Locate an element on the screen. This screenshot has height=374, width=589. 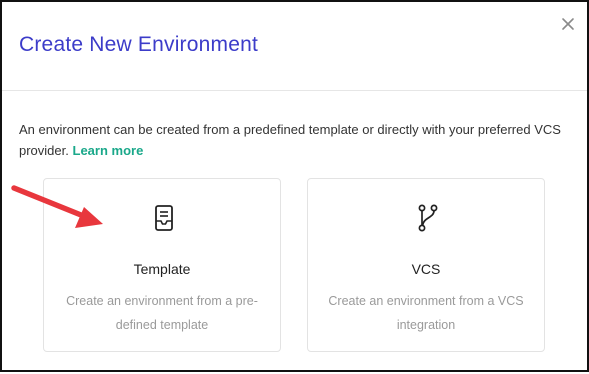
template-title: Template is located at coordinates (162, 269).